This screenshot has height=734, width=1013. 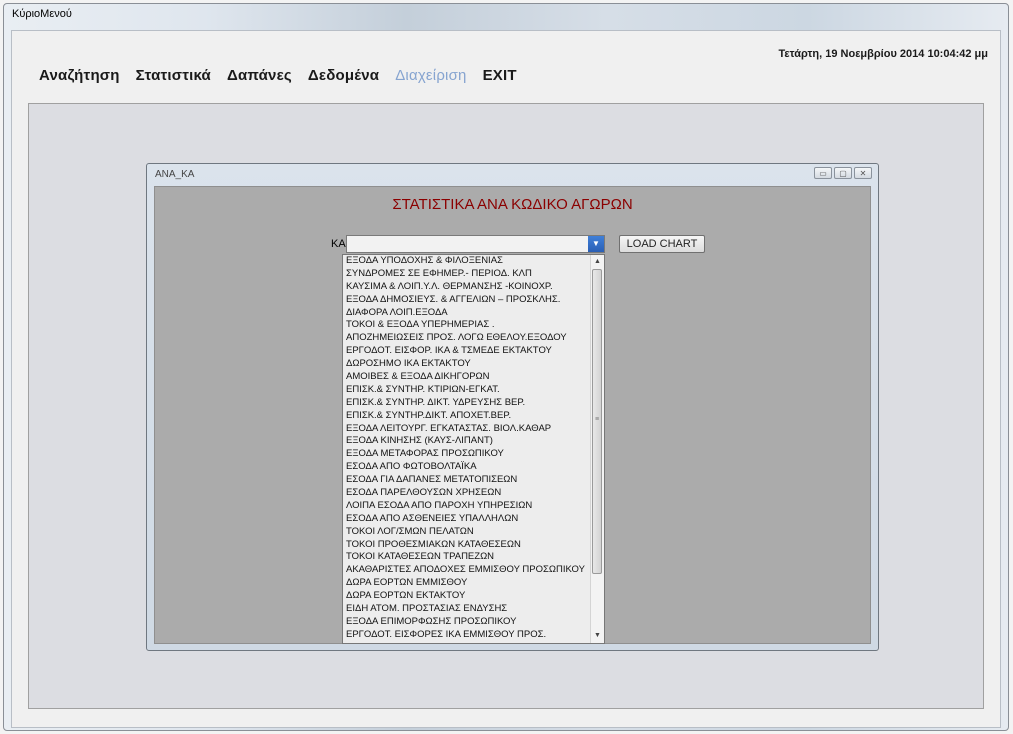 What do you see at coordinates (597, 636) in the screenshot?
I see `scroll-down-icon: ▼` at bounding box center [597, 636].